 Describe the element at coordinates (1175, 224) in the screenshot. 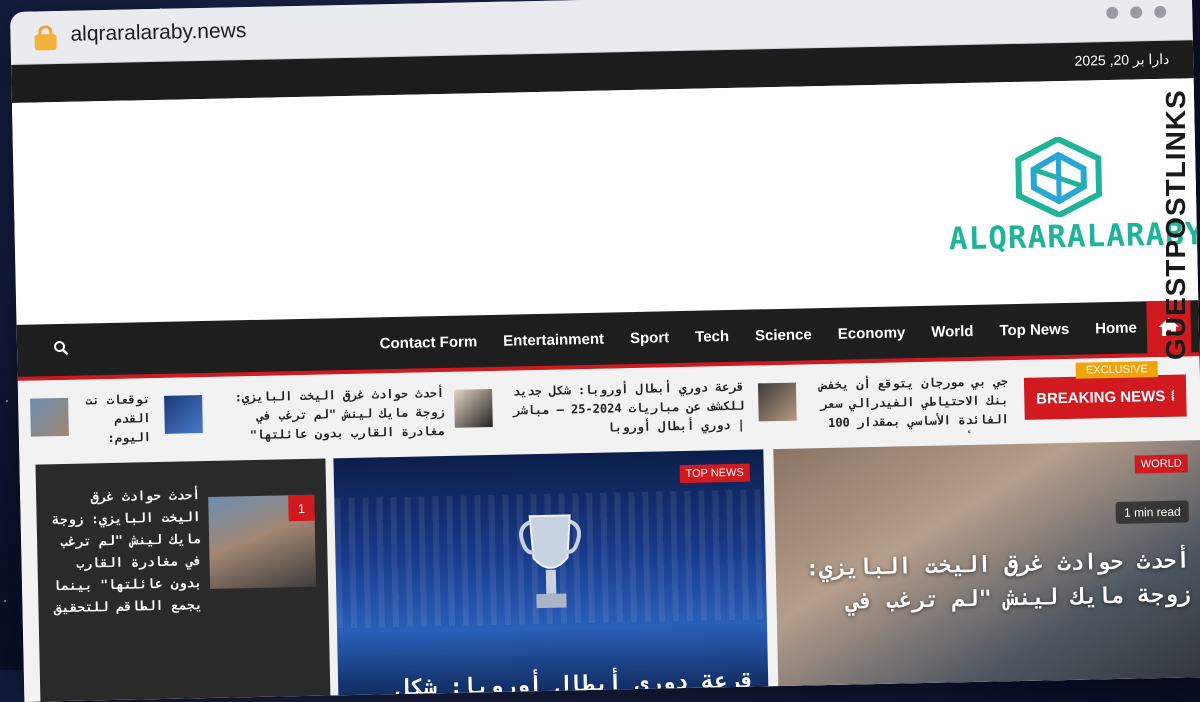

I see `watermark-text: GUESTPOSTLINKS` at that location.